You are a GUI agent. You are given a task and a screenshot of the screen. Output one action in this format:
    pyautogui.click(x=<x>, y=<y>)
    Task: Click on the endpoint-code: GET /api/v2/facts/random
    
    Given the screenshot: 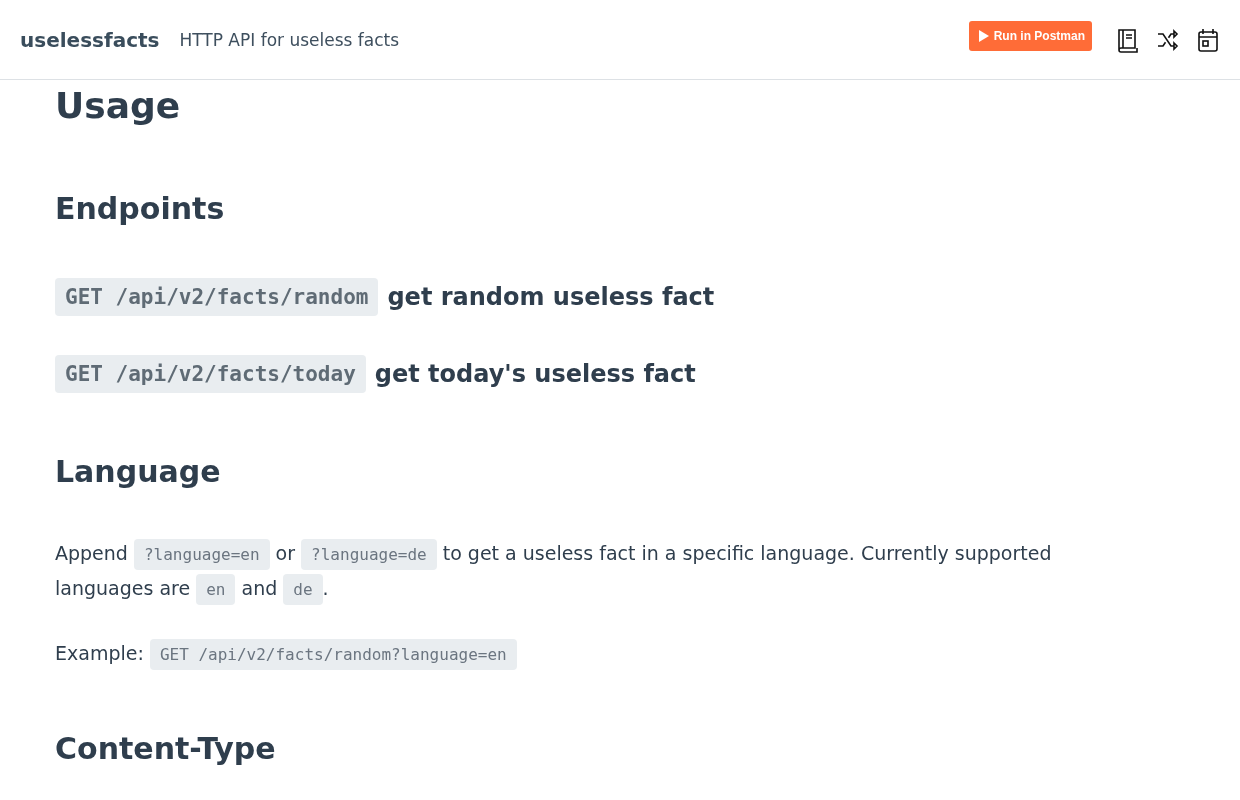 What is the action you would take?
    pyautogui.click(x=217, y=297)
    